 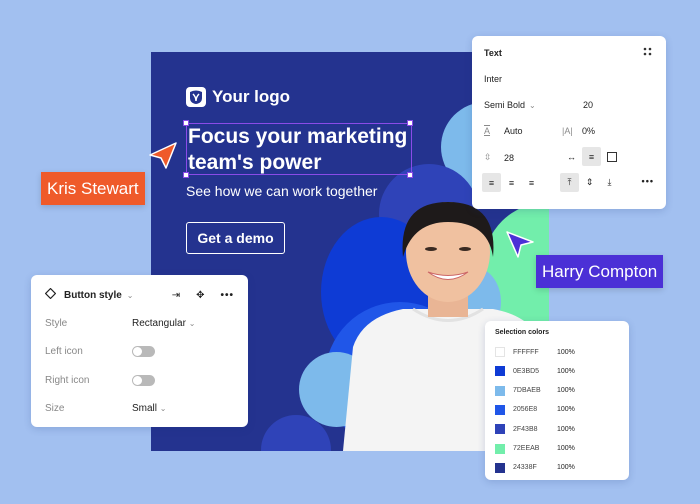 What do you see at coordinates (509, 157) in the screenshot?
I see `line-height-value: 28` at bounding box center [509, 157].